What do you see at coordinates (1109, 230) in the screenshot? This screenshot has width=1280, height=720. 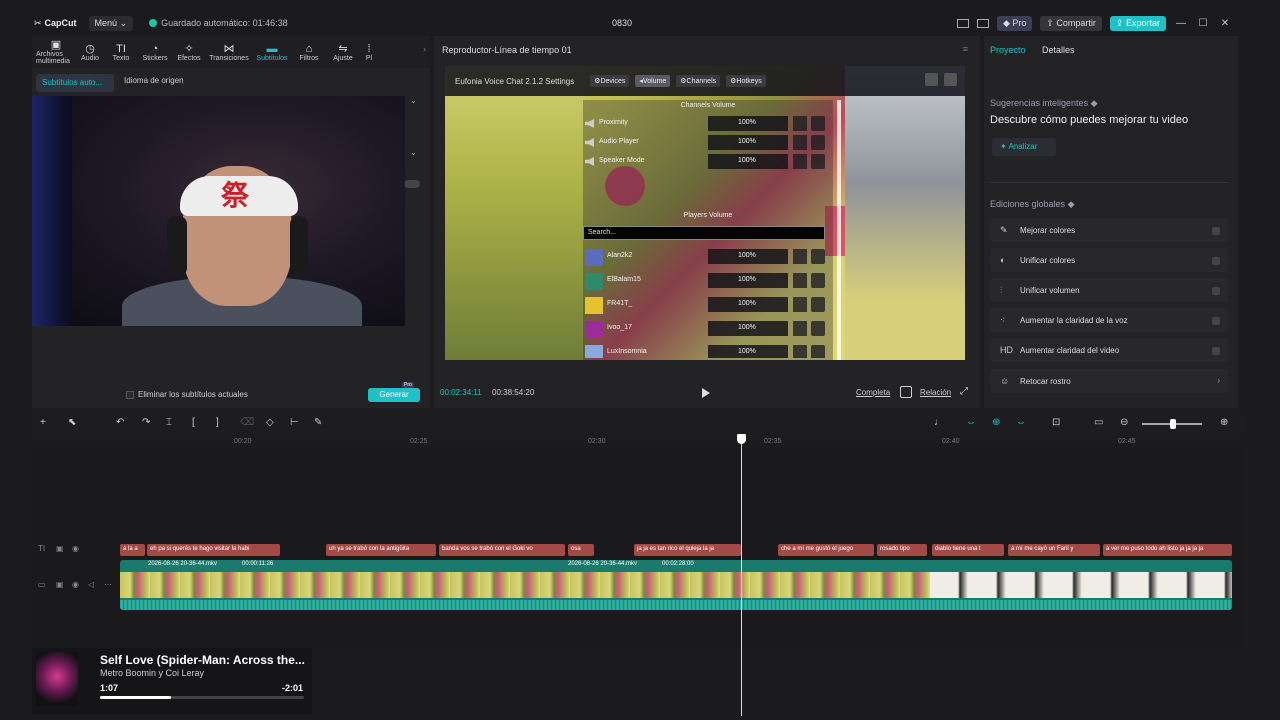 I see `improve-colors-item: ✎ Mejorar colores` at bounding box center [1109, 230].